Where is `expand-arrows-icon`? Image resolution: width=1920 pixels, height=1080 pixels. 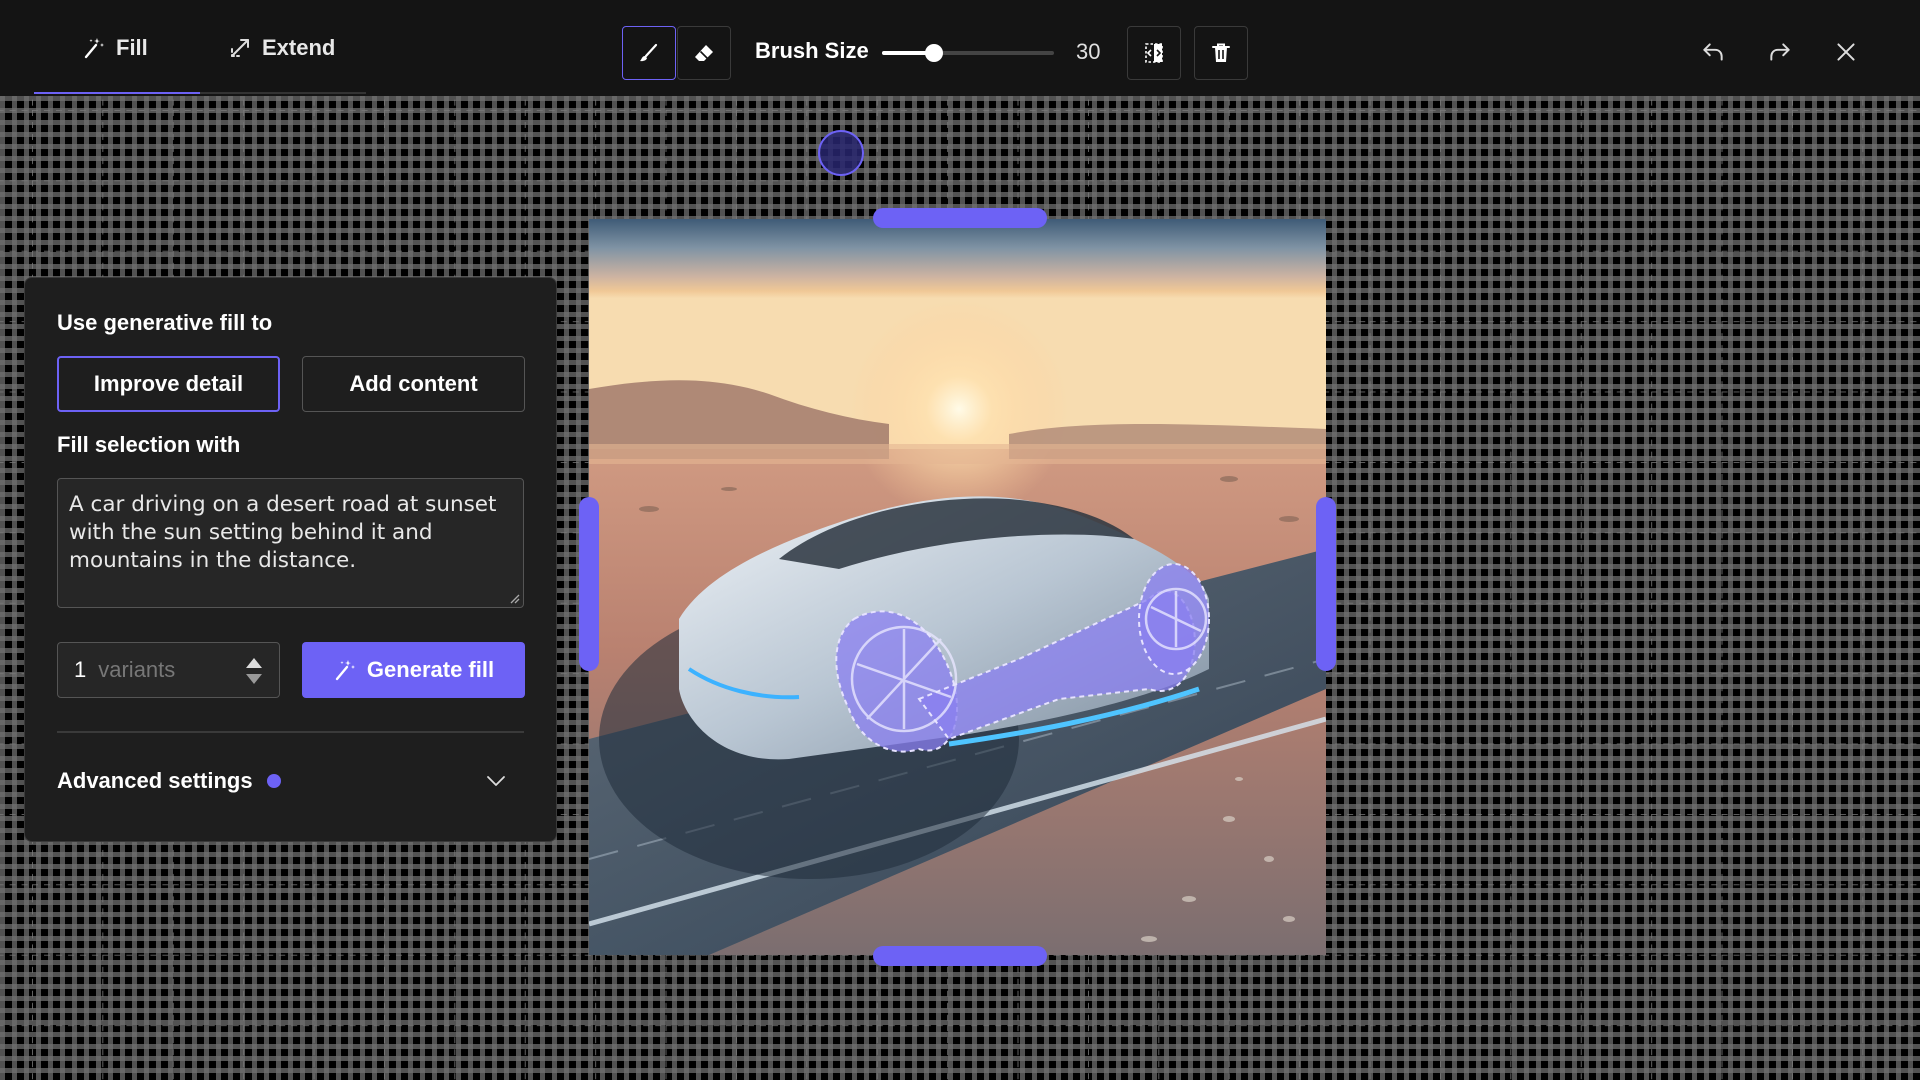
expand-arrows-icon is located at coordinates (240, 48).